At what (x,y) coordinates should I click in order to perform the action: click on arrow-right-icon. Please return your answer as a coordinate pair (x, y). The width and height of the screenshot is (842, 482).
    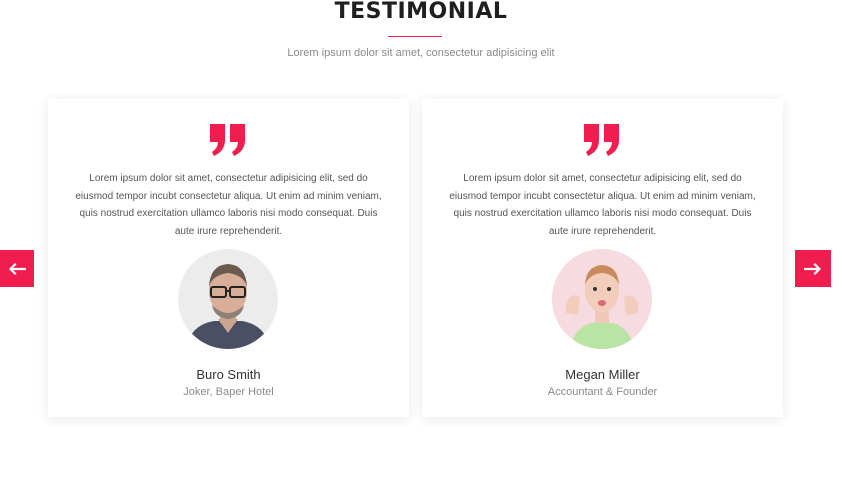
    Looking at the image, I should click on (813, 268).